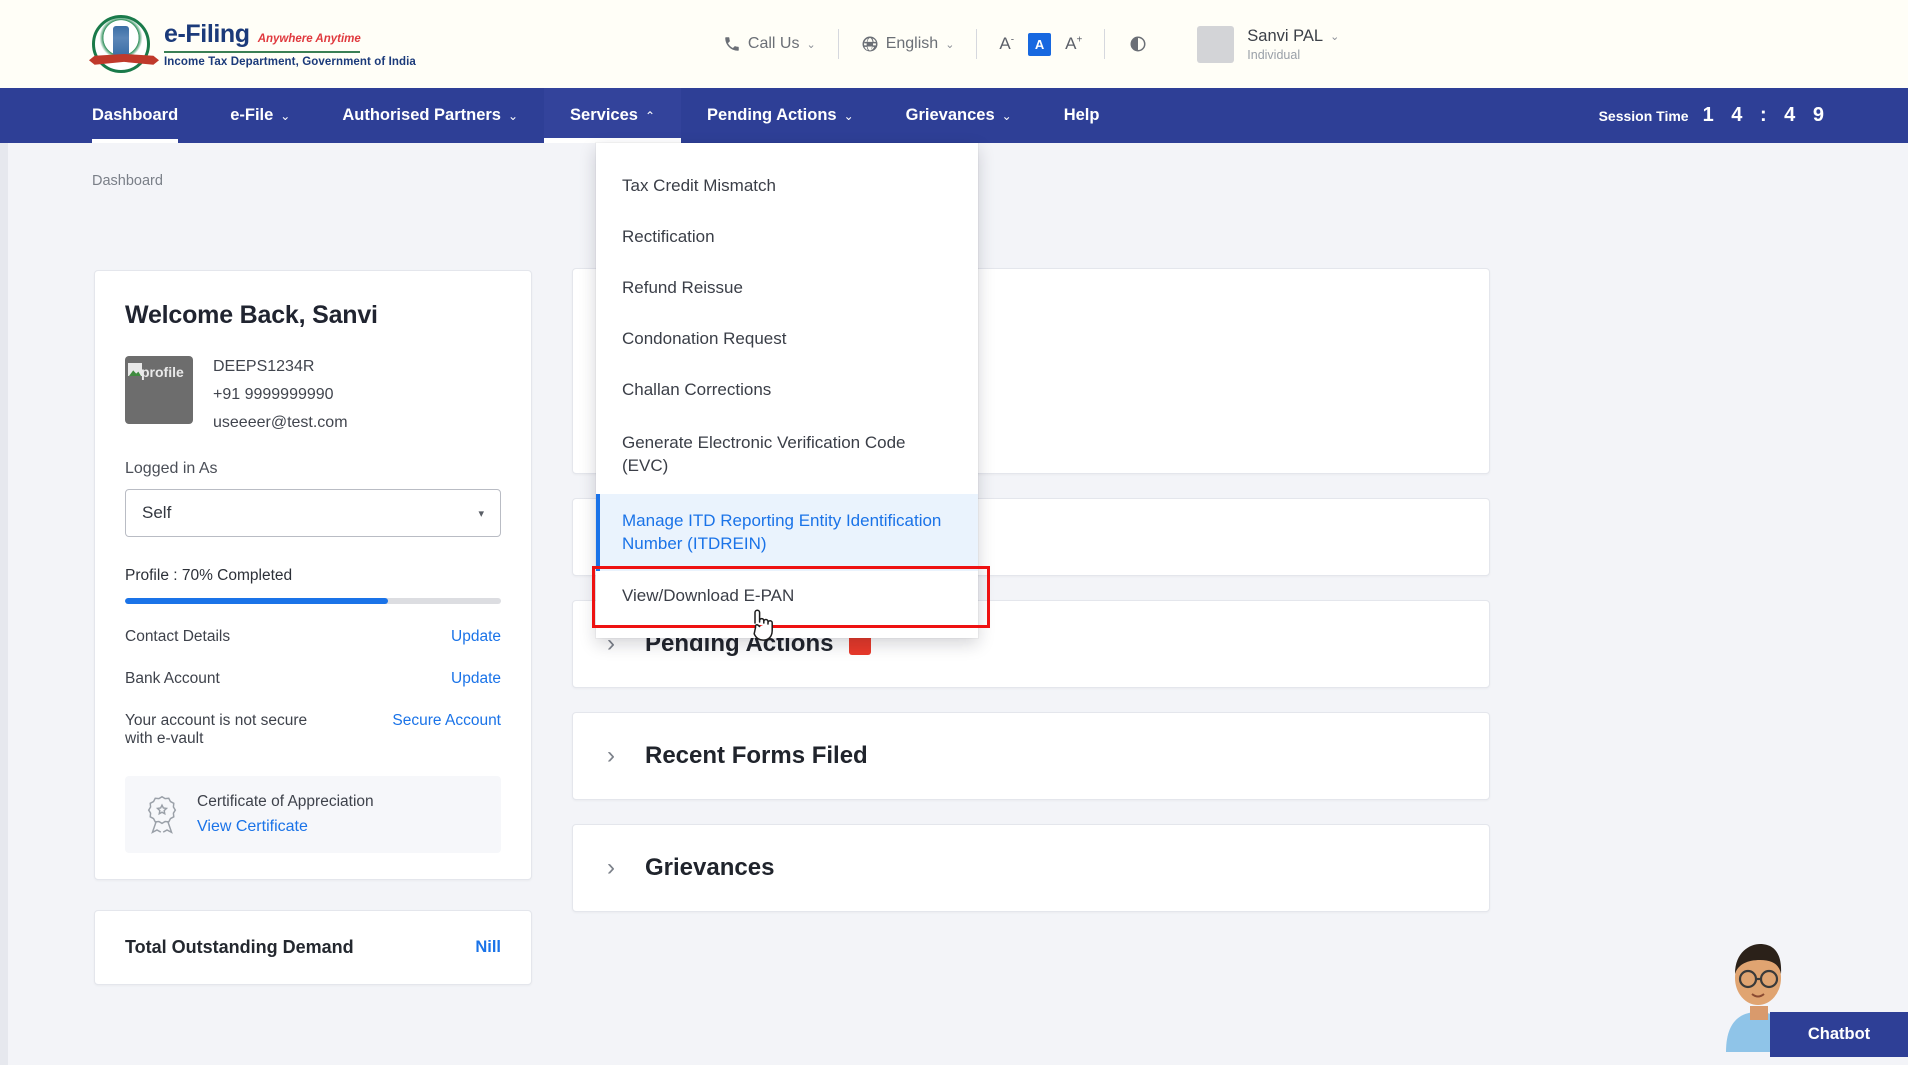 The width and height of the screenshot is (1908, 1065). Describe the element at coordinates (787, 339) in the screenshot. I see `menu-item-condonation-request: Condonation Request` at that location.